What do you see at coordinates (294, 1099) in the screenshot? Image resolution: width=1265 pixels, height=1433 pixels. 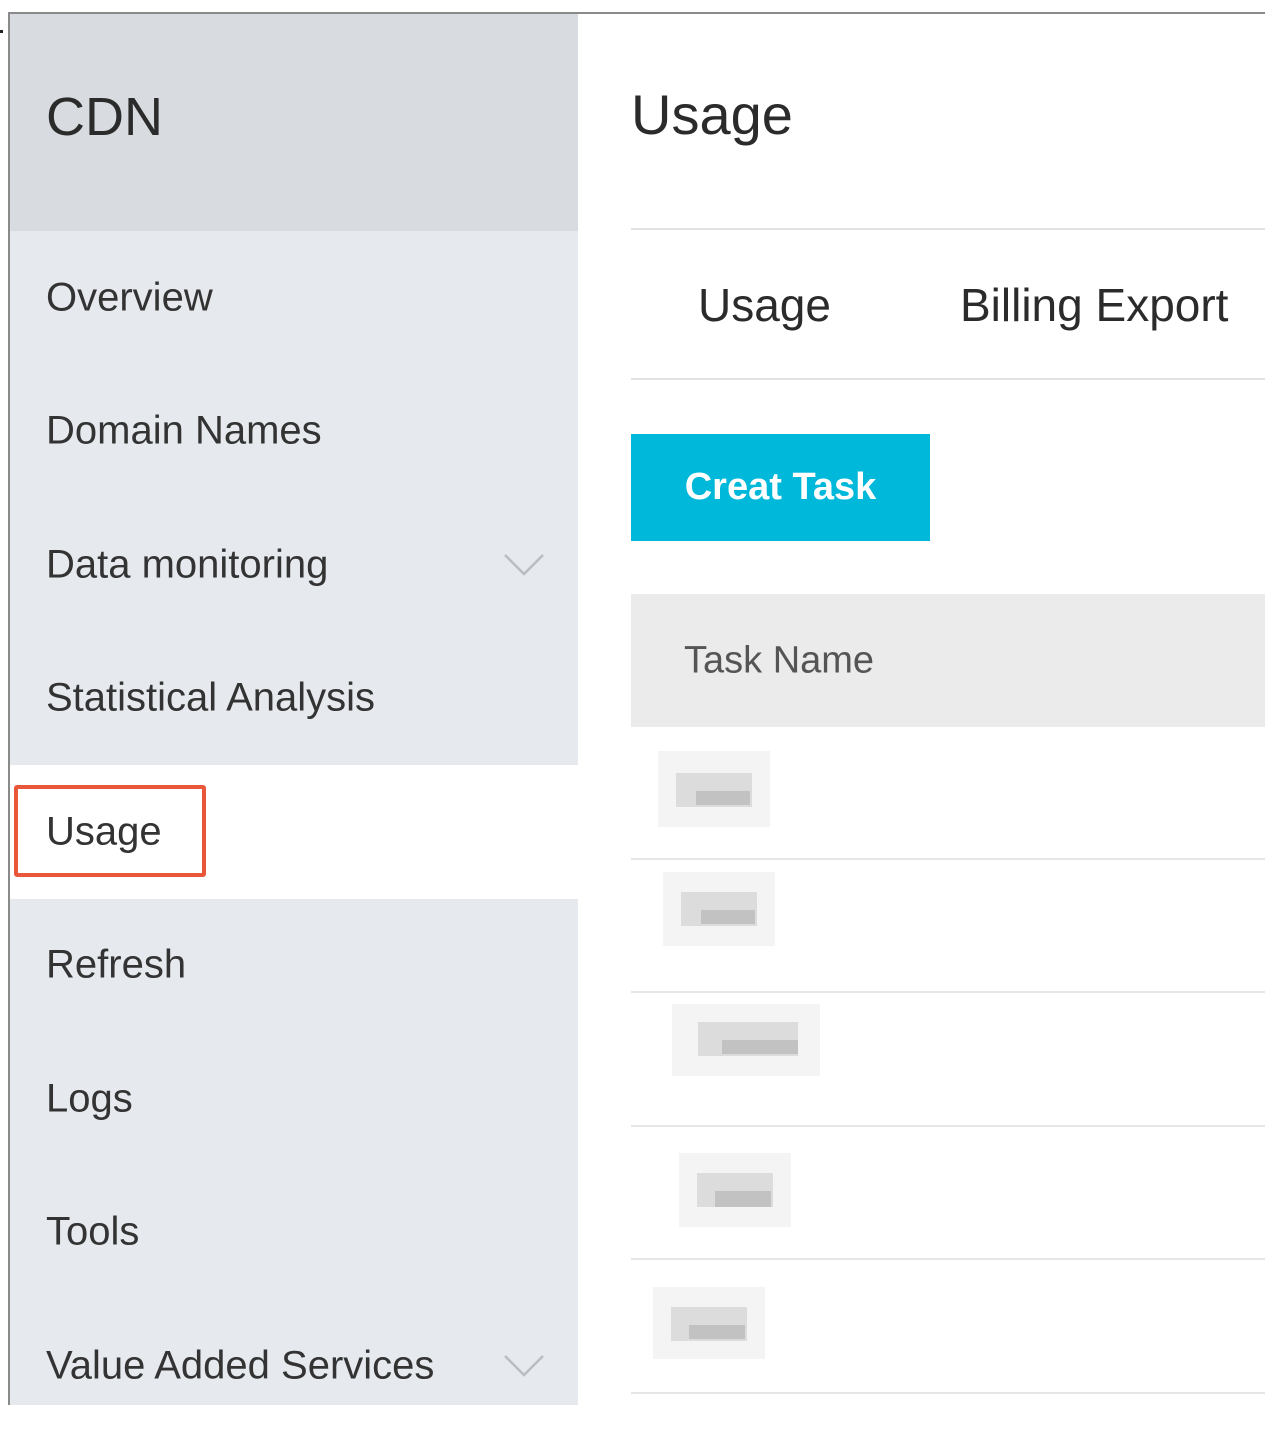 I see `sidebar-item-logs: Logs` at bounding box center [294, 1099].